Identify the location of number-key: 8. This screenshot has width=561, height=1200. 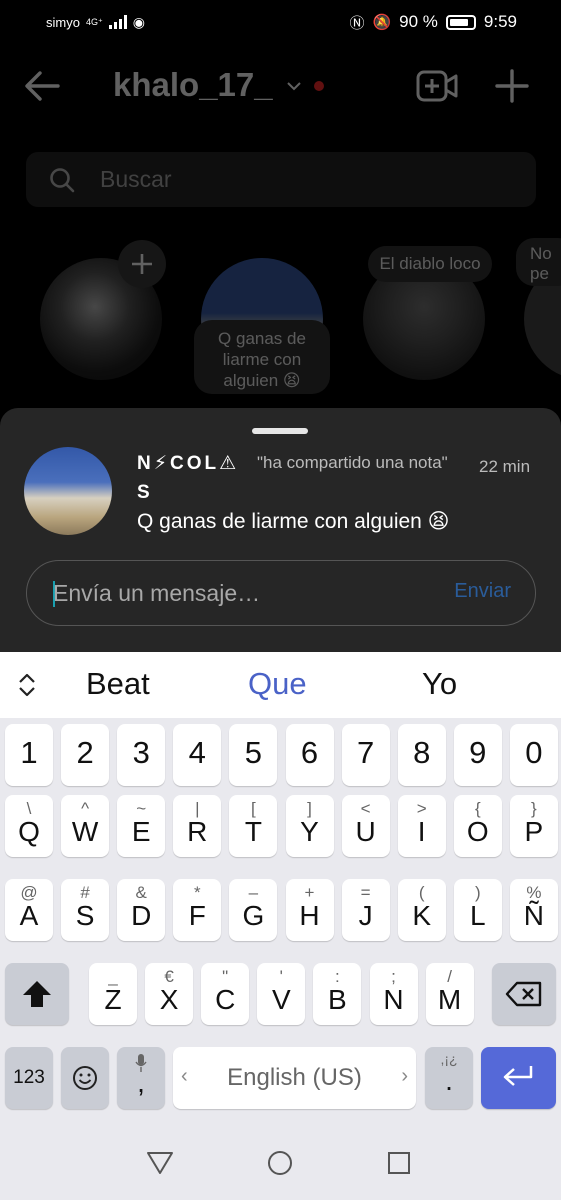
(421, 755).